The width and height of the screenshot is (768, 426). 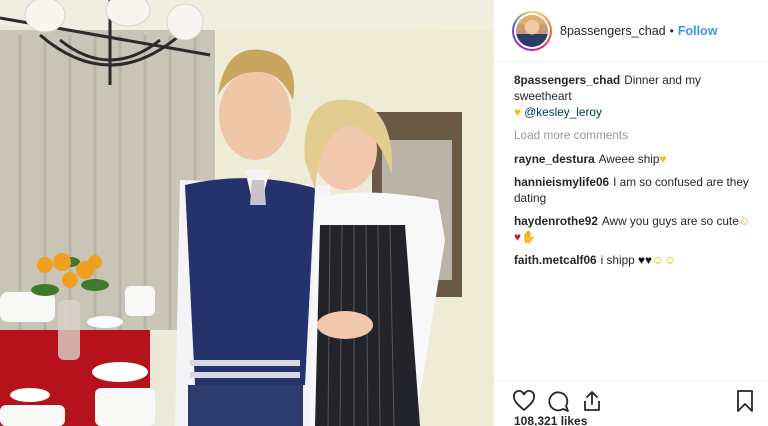 What do you see at coordinates (670, 221) in the screenshot?
I see `comment-text: Aww you guys are so cute` at bounding box center [670, 221].